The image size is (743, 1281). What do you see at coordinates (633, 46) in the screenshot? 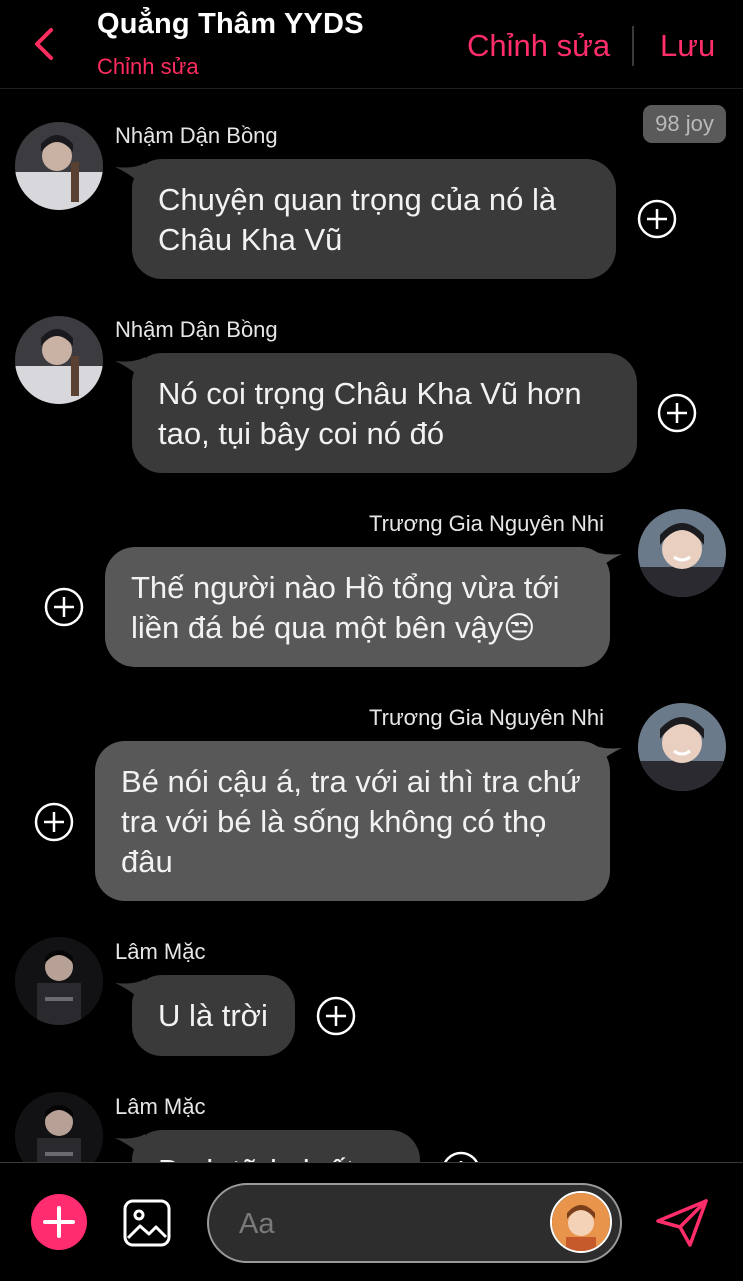
I see `header-divider` at bounding box center [633, 46].